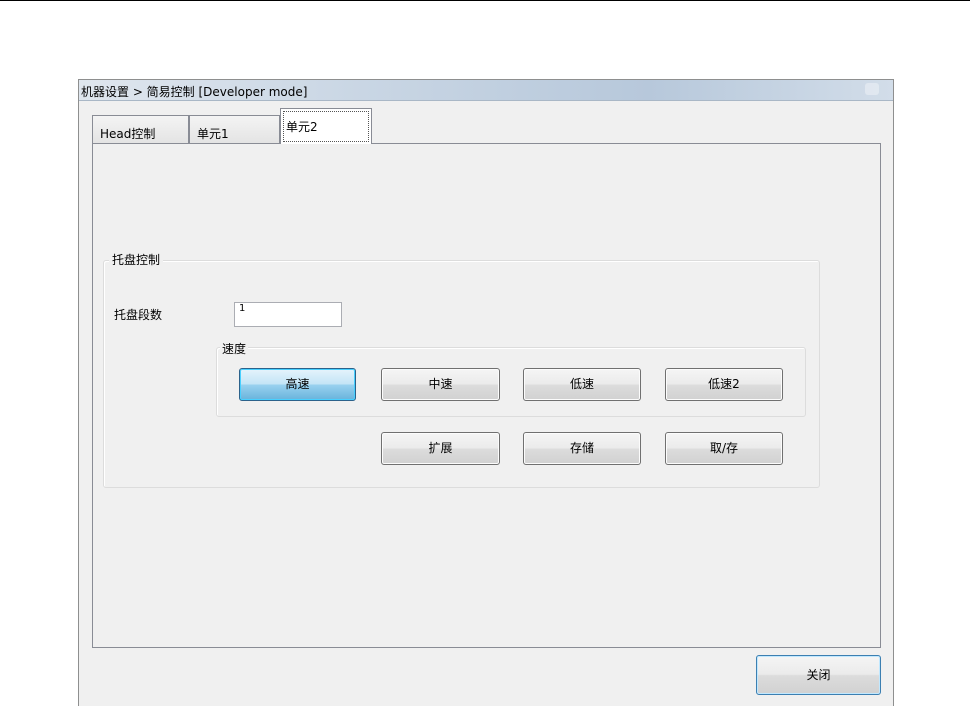  What do you see at coordinates (486, 90) in the screenshot?
I see `title-bar: 机器设置 > 简易控制 [Developer mode]` at bounding box center [486, 90].